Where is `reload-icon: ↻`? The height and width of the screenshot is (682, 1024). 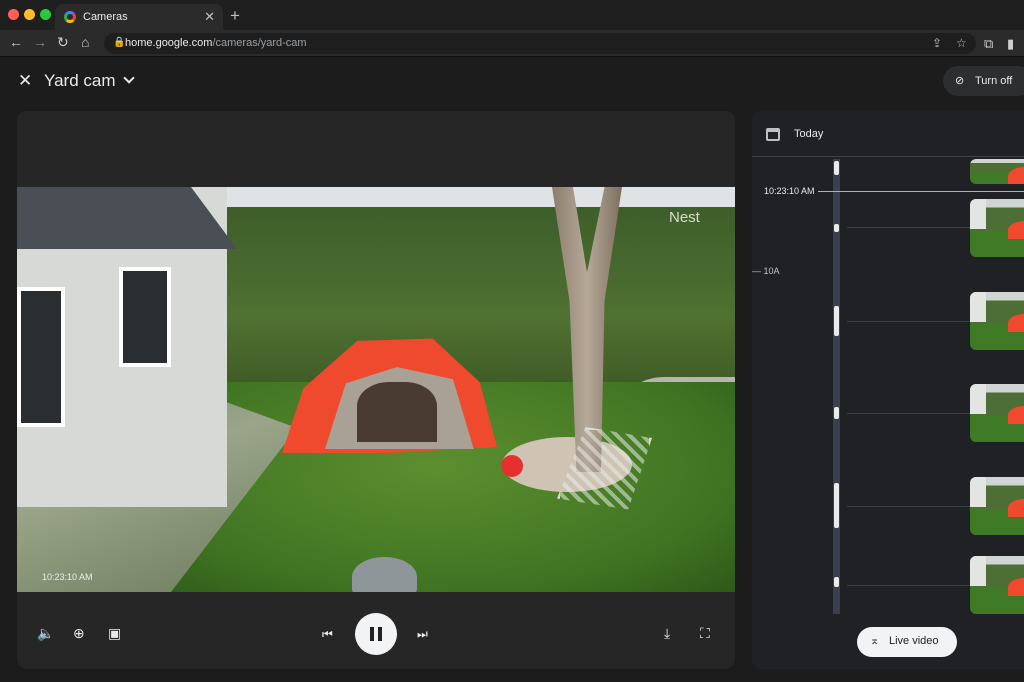
reload-icon: ↻ is located at coordinates (63, 42).